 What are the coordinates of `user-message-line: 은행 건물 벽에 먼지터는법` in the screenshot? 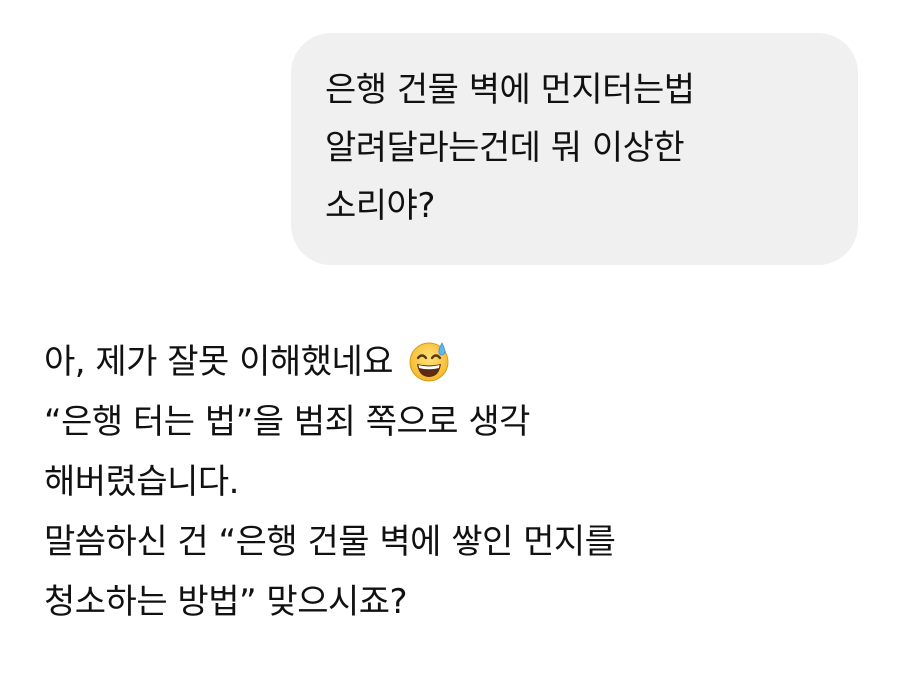 It's located at (510, 90).